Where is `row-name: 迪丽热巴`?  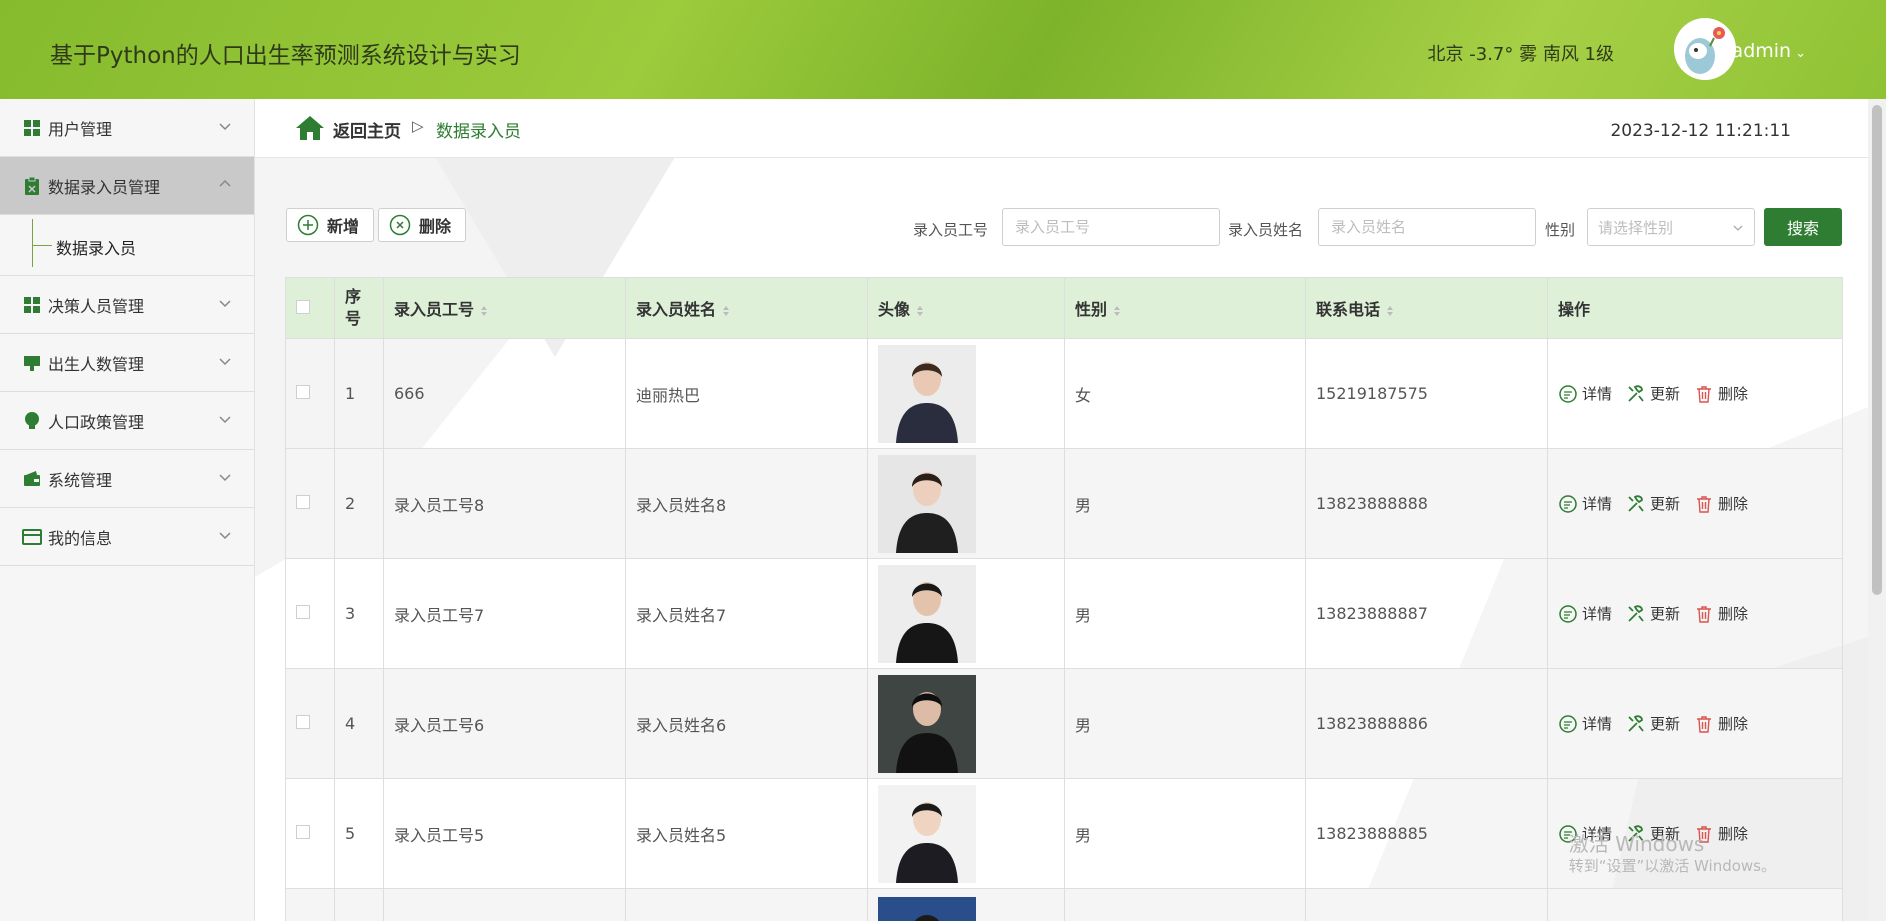
row-name: 迪丽热巴 is located at coordinates (746, 393).